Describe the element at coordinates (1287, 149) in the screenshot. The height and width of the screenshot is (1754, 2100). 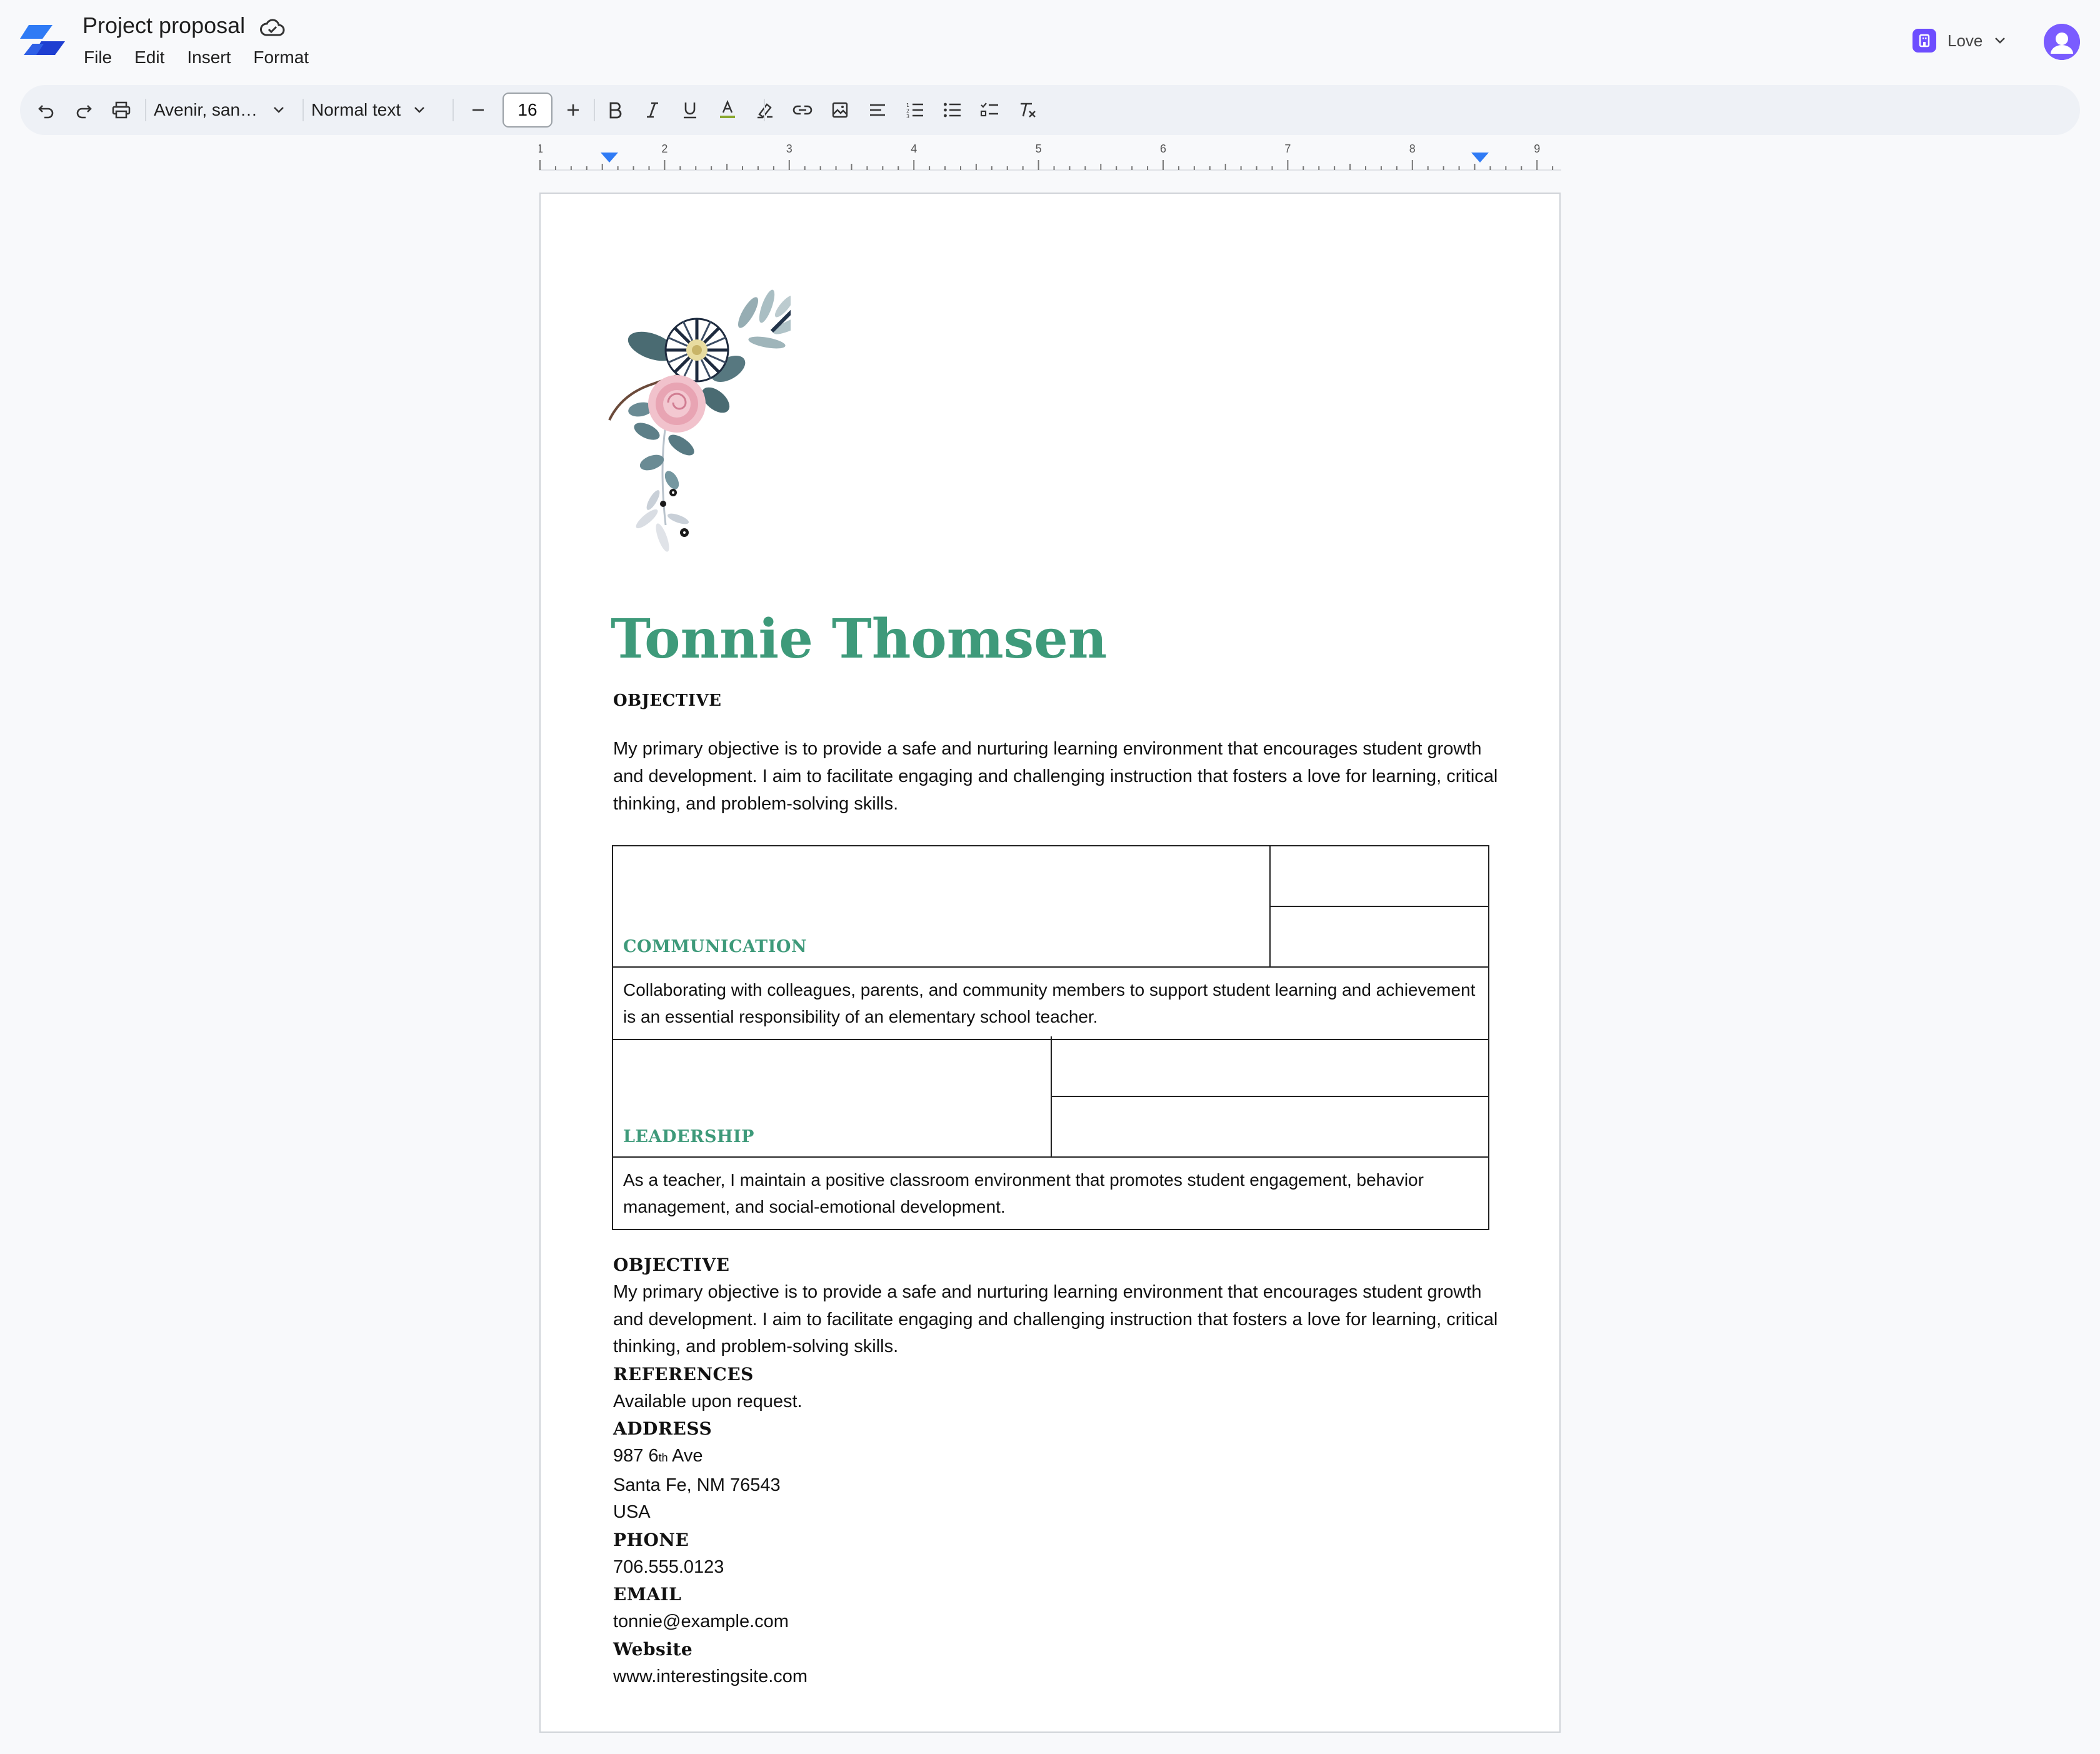
I see `ruler-label: 7` at that location.